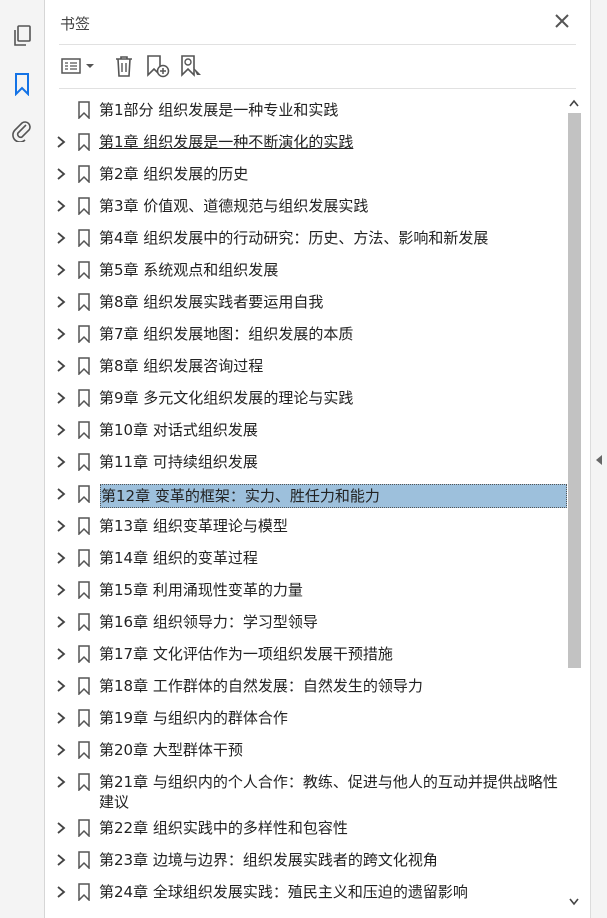 The height and width of the screenshot is (918, 607). What do you see at coordinates (226, 398) in the screenshot?
I see `bookmark-label: 第9章 多元文化组织发展的理论与实践` at bounding box center [226, 398].